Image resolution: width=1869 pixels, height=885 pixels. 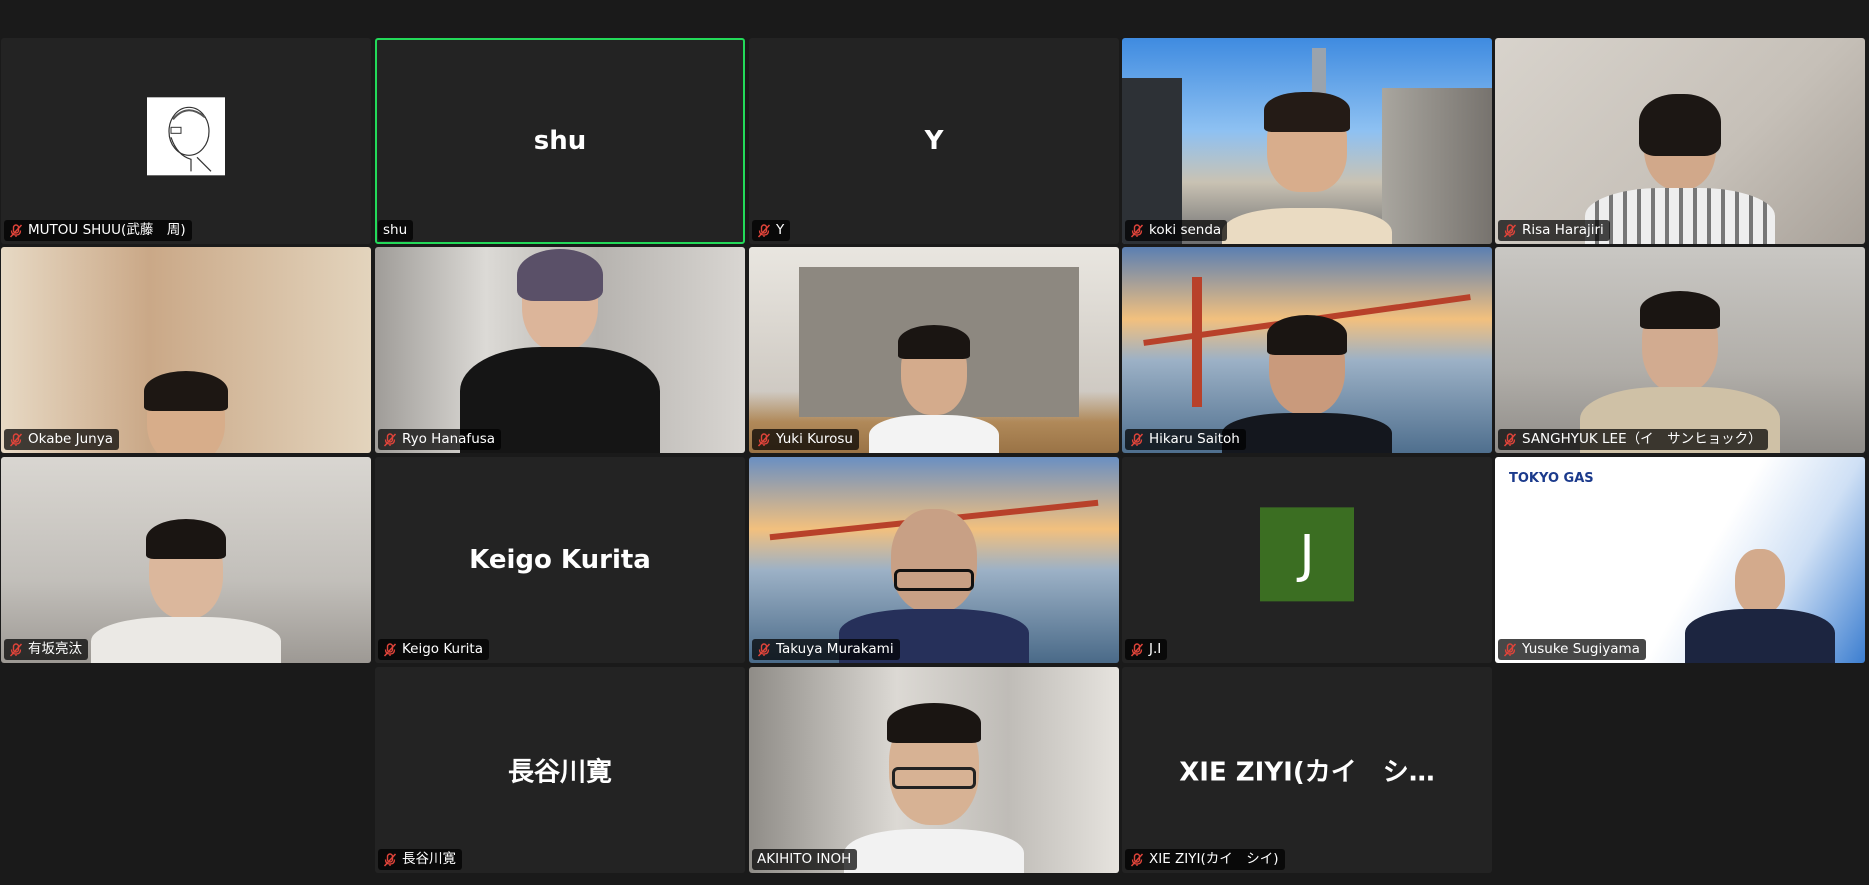 What do you see at coordinates (98, 230) in the screenshot?
I see `participant-name-label: MUTOU SHUU(武藤 周)` at bounding box center [98, 230].